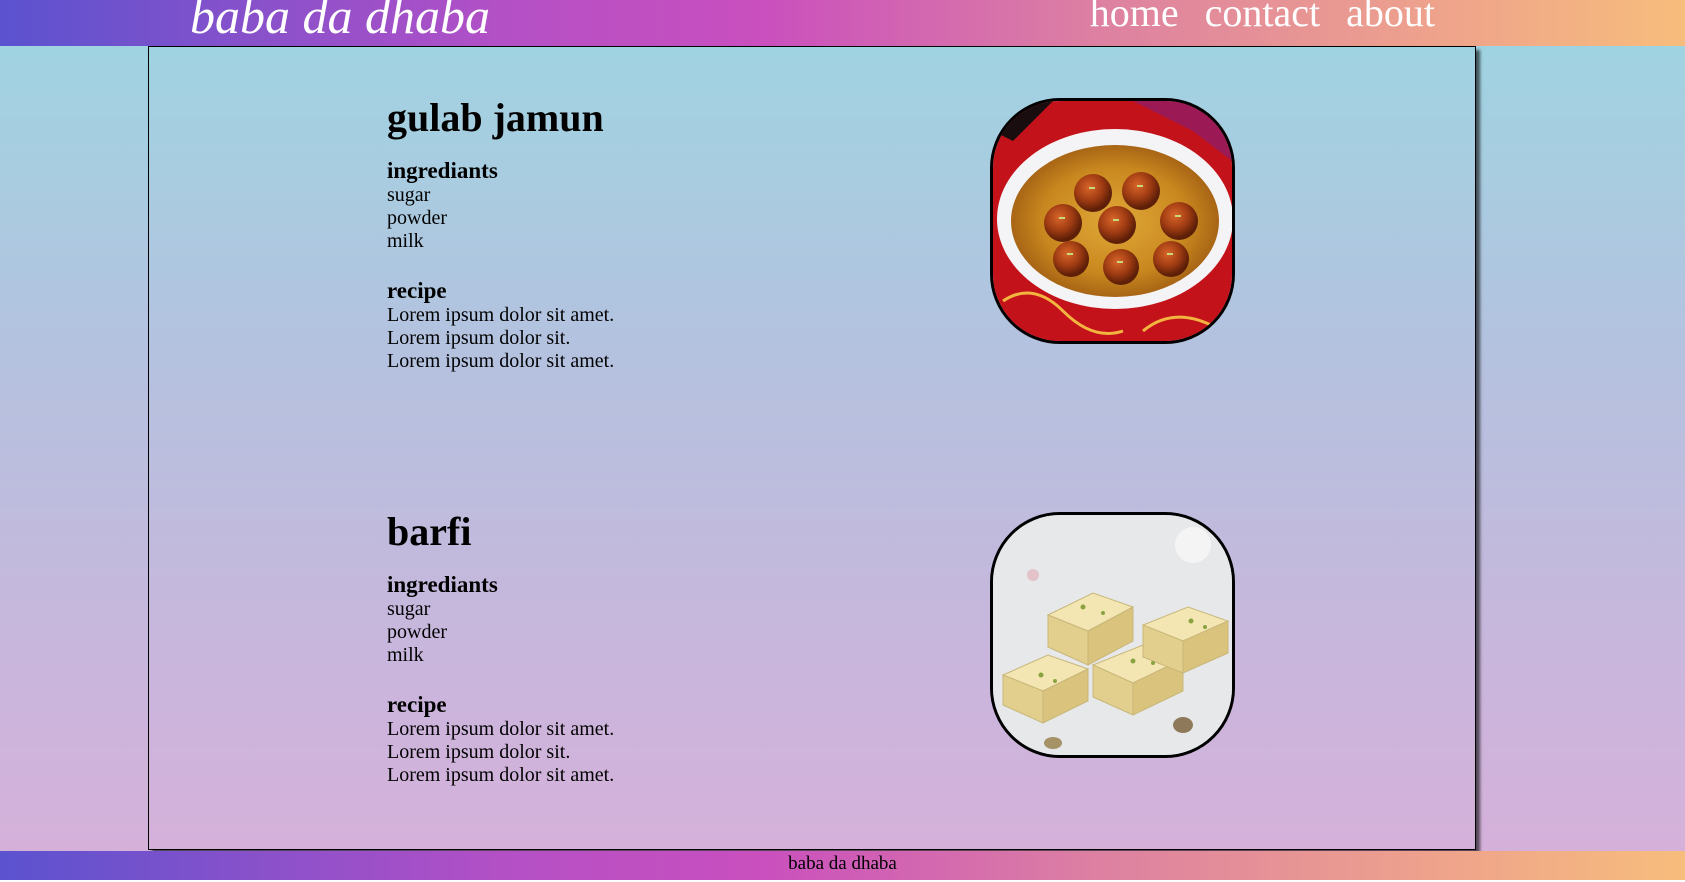  I want to click on nav-link-about: about, so click(1390, 20).